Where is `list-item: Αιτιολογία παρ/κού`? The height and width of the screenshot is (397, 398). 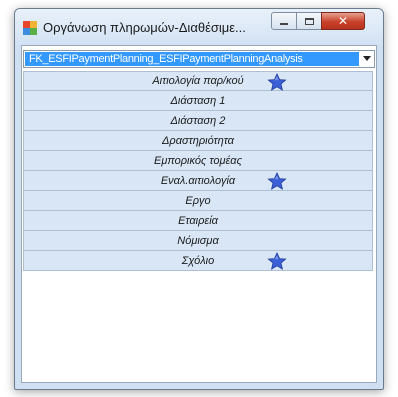 list-item: Αιτιολογία παρ/κού is located at coordinates (198, 81).